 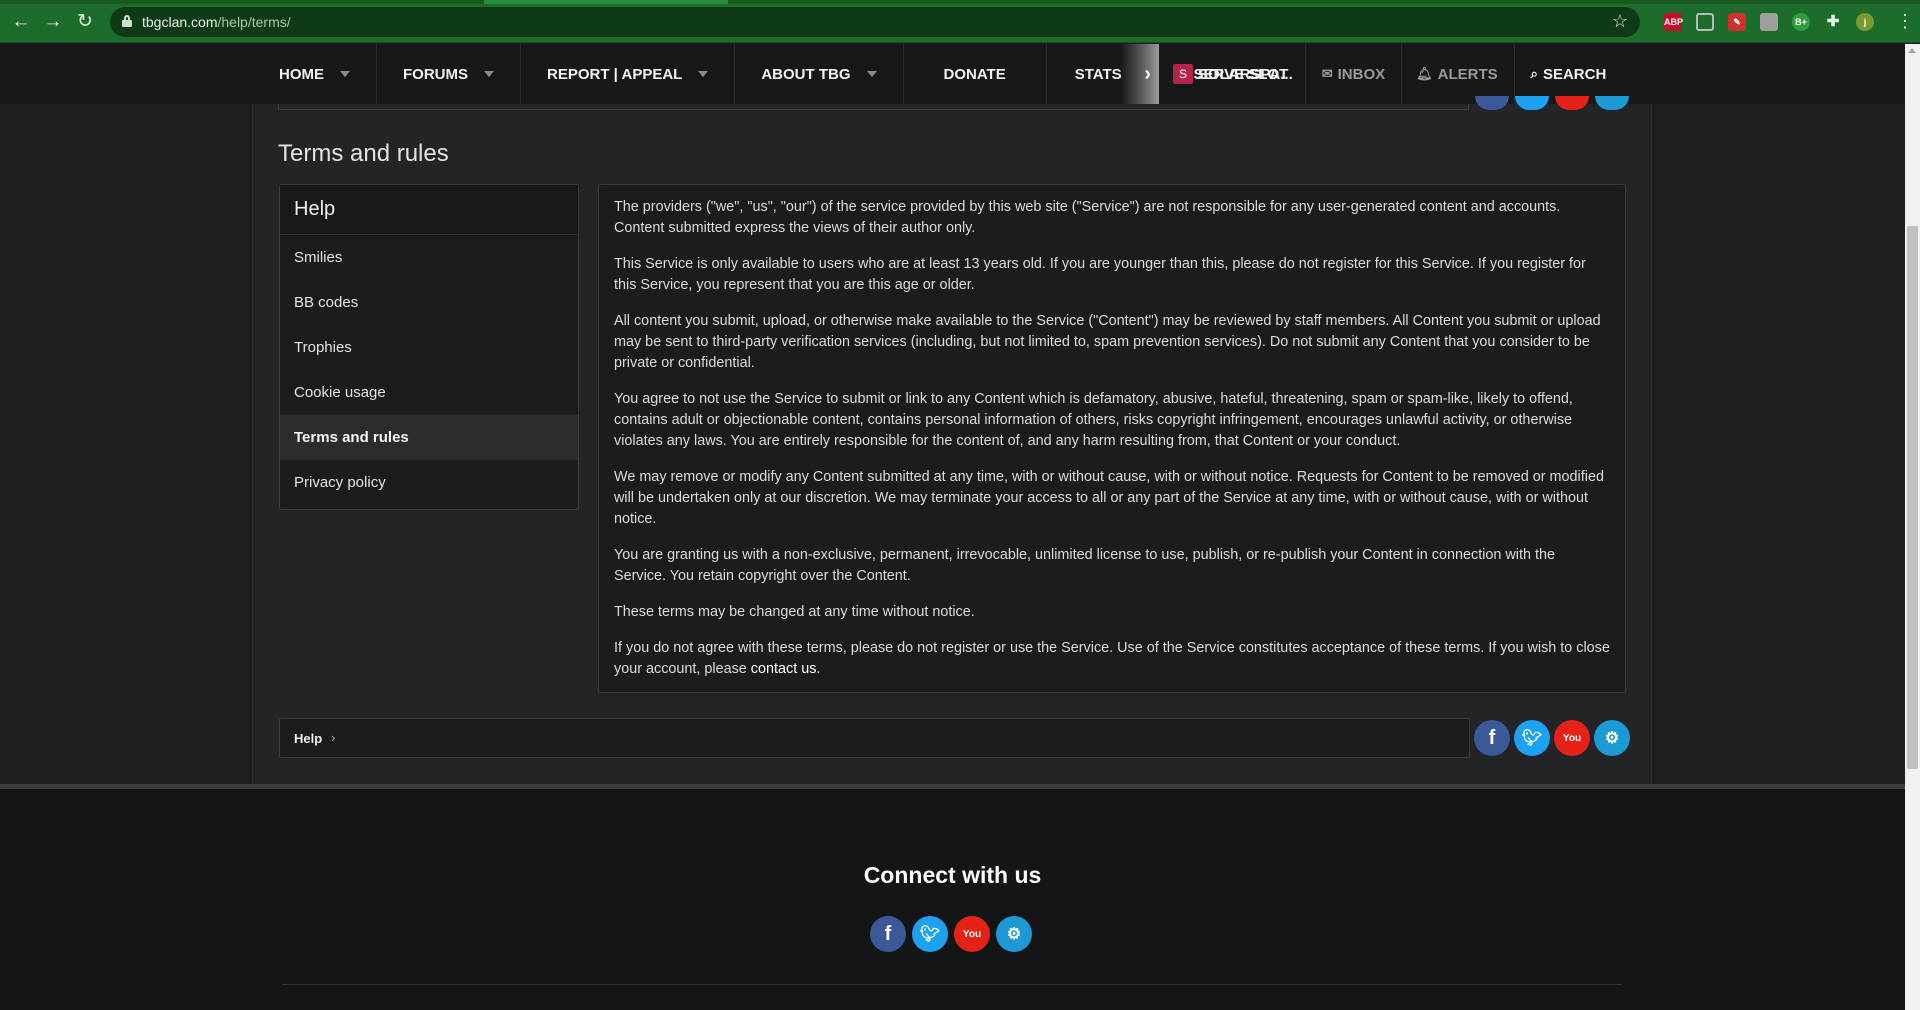 What do you see at coordinates (1424, 73) in the screenshot?
I see `bell-icon: 🔔︎` at bounding box center [1424, 73].